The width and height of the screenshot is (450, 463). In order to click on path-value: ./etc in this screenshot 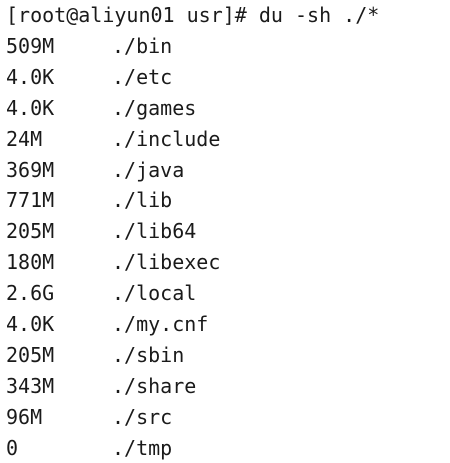, I will do `click(142, 76)`.